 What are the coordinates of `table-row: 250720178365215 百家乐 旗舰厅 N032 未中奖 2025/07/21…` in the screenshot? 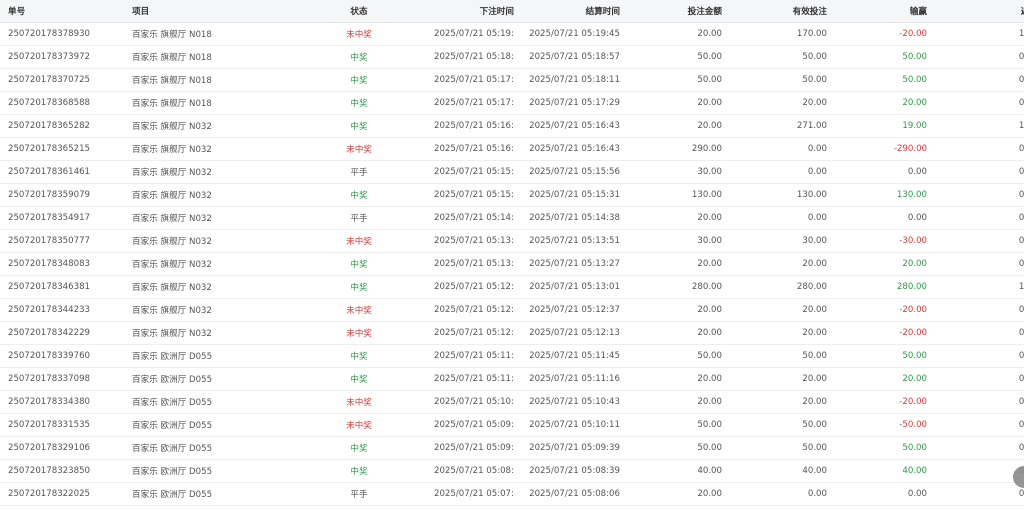 It's located at (512, 149).